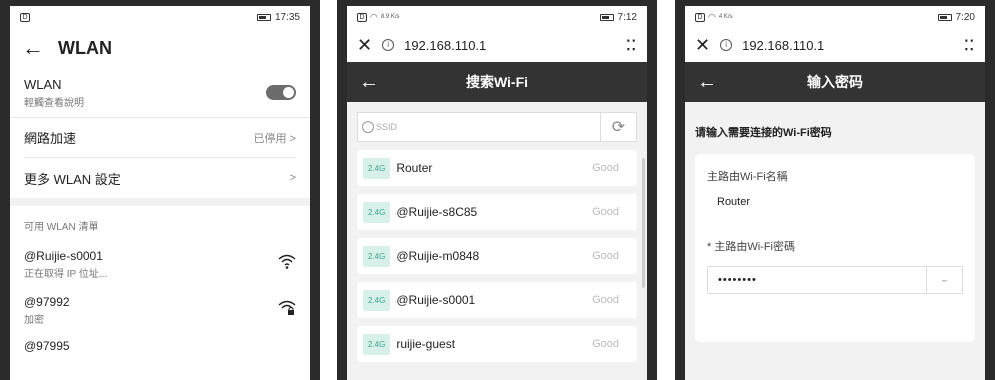  Describe the element at coordinates (497, 300) in the screenshot. I see `wifi-ap-item: 2.4G @Ruijie-s0001 Good` at that location.